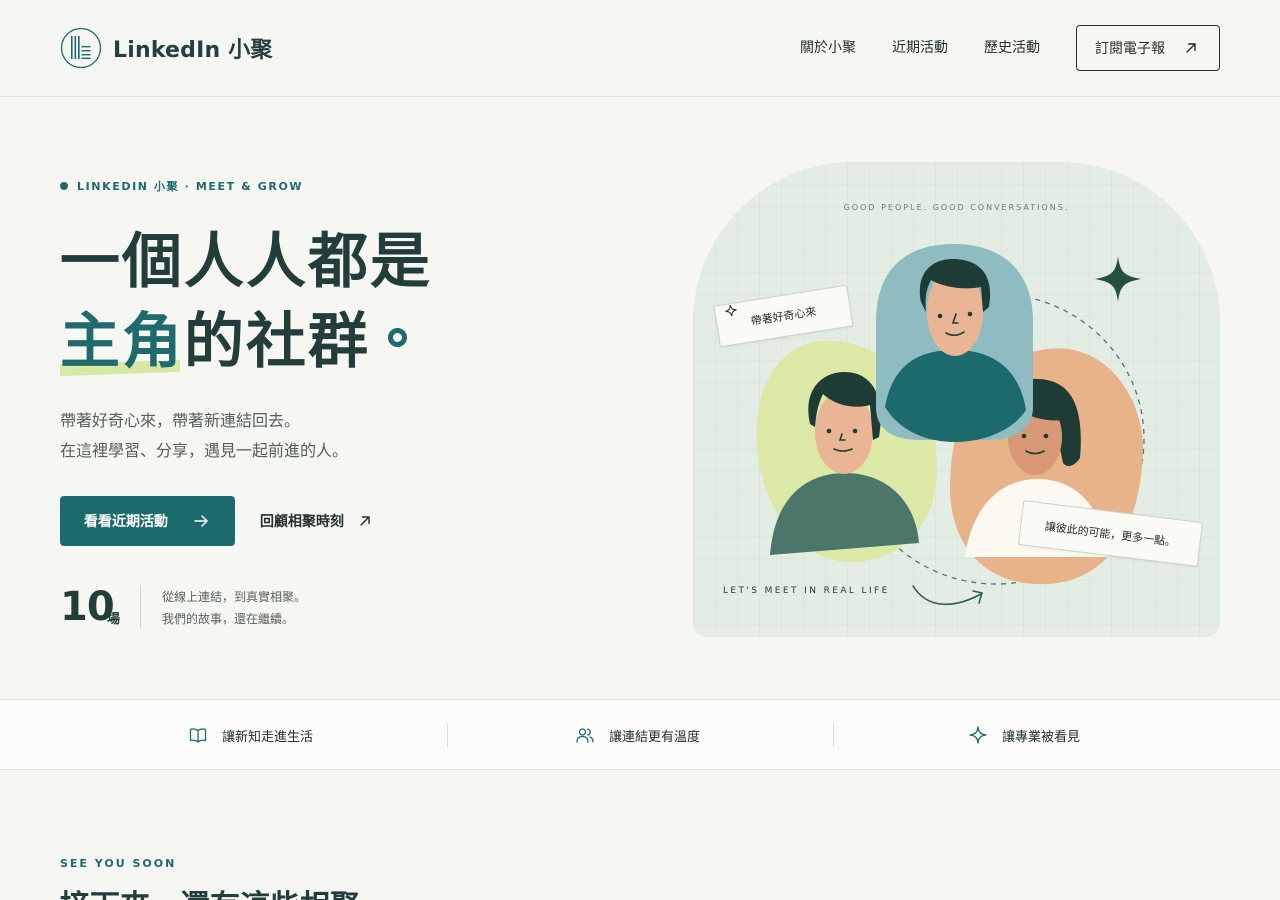 Image resolution: width=1280 pixels, height=900 pixels. What do you see at coordinates (190, 186) in the screenshot?
I see `hero-eyebrow-text: LINKEDIN 小聚 · MEET & GROW` at bounding box center [190, 186].